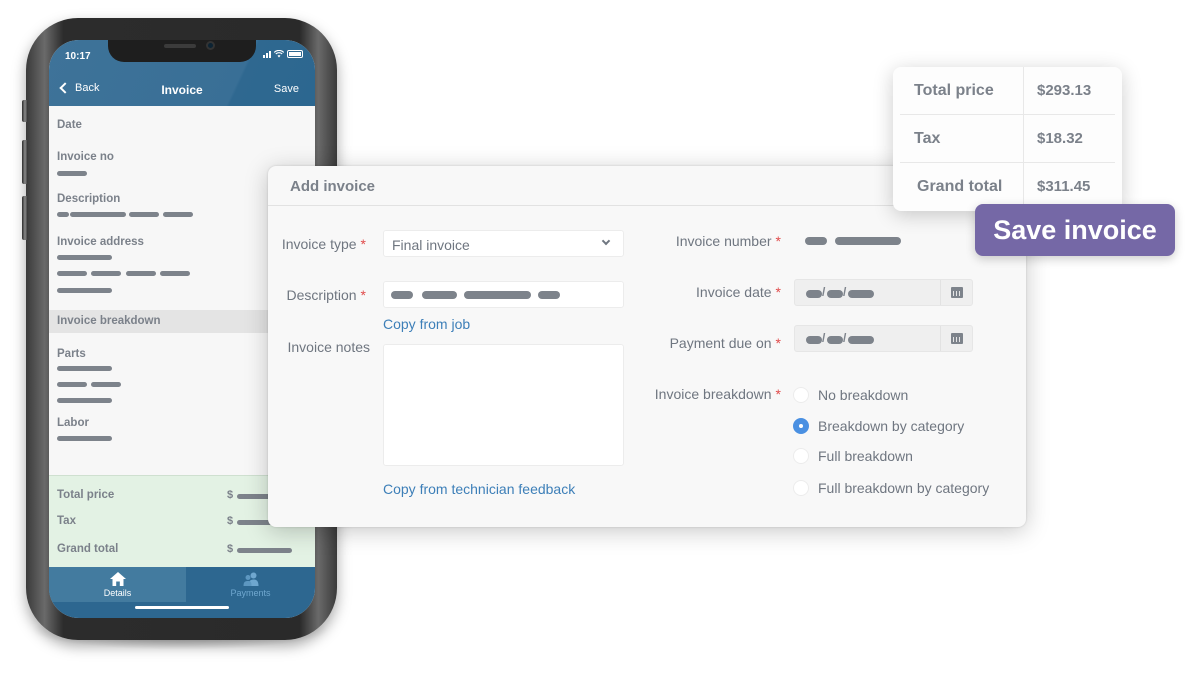  I want to click on total-price-label: Total price, so click(954, 90).